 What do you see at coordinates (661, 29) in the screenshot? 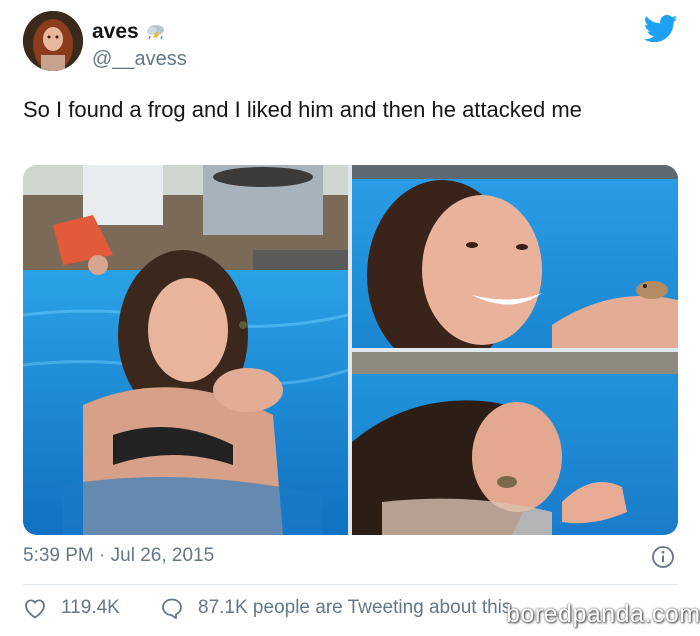
I see `twitter-bird-icon` at bounding box center [661, 29].